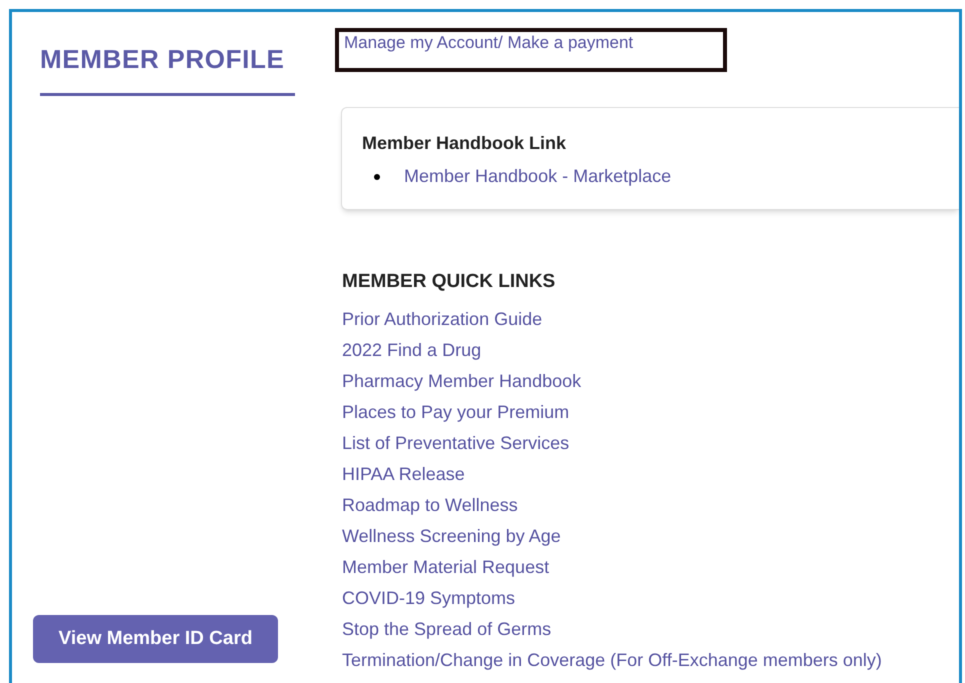  I want to click on quick-link: List of Preventative Services, so click(650, 443).